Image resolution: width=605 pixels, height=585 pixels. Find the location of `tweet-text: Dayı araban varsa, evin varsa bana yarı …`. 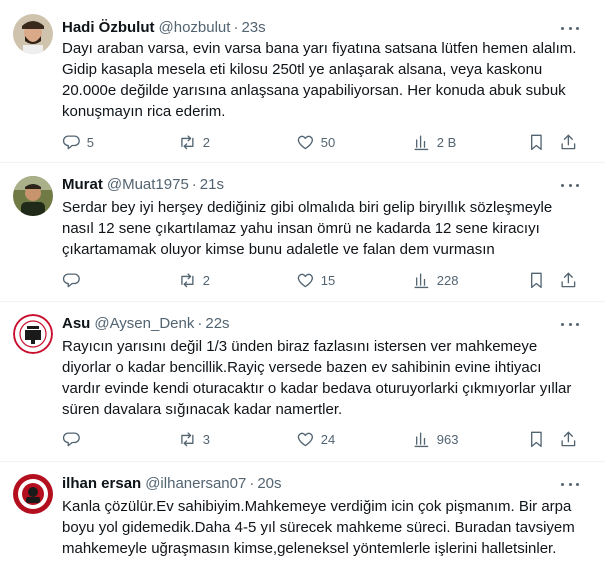

tweet-text: Dayı araban varsa, evin varsa bana yarı … is located at coordinates (319, 80).